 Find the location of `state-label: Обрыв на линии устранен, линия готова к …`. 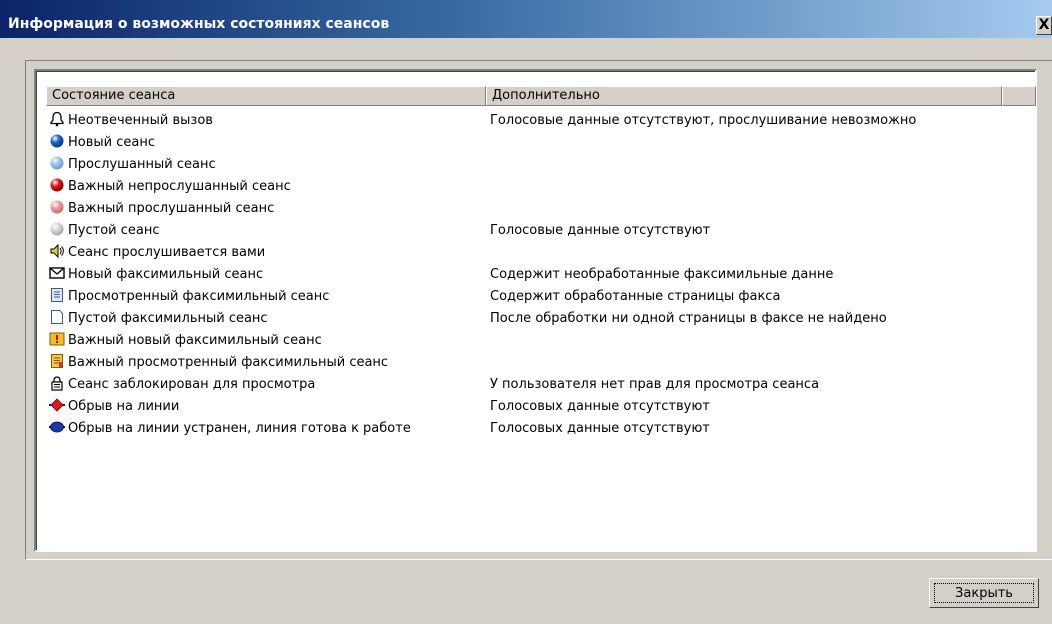

state-label: Обрыв на линии устранен, линия готова к … is located at coordinates (239, 428).